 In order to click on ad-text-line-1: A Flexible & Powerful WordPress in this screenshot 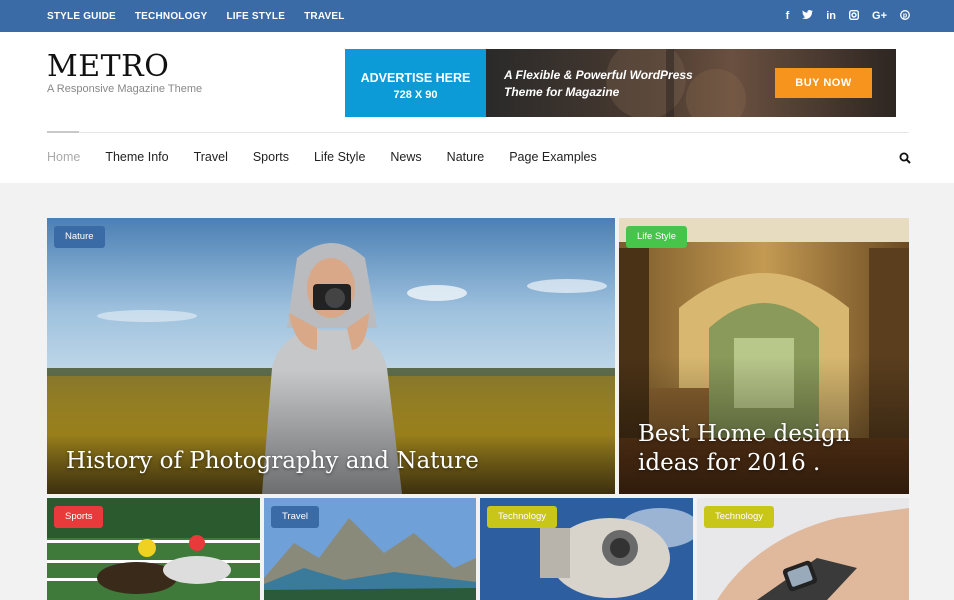, I will do `click(598, 75)`.